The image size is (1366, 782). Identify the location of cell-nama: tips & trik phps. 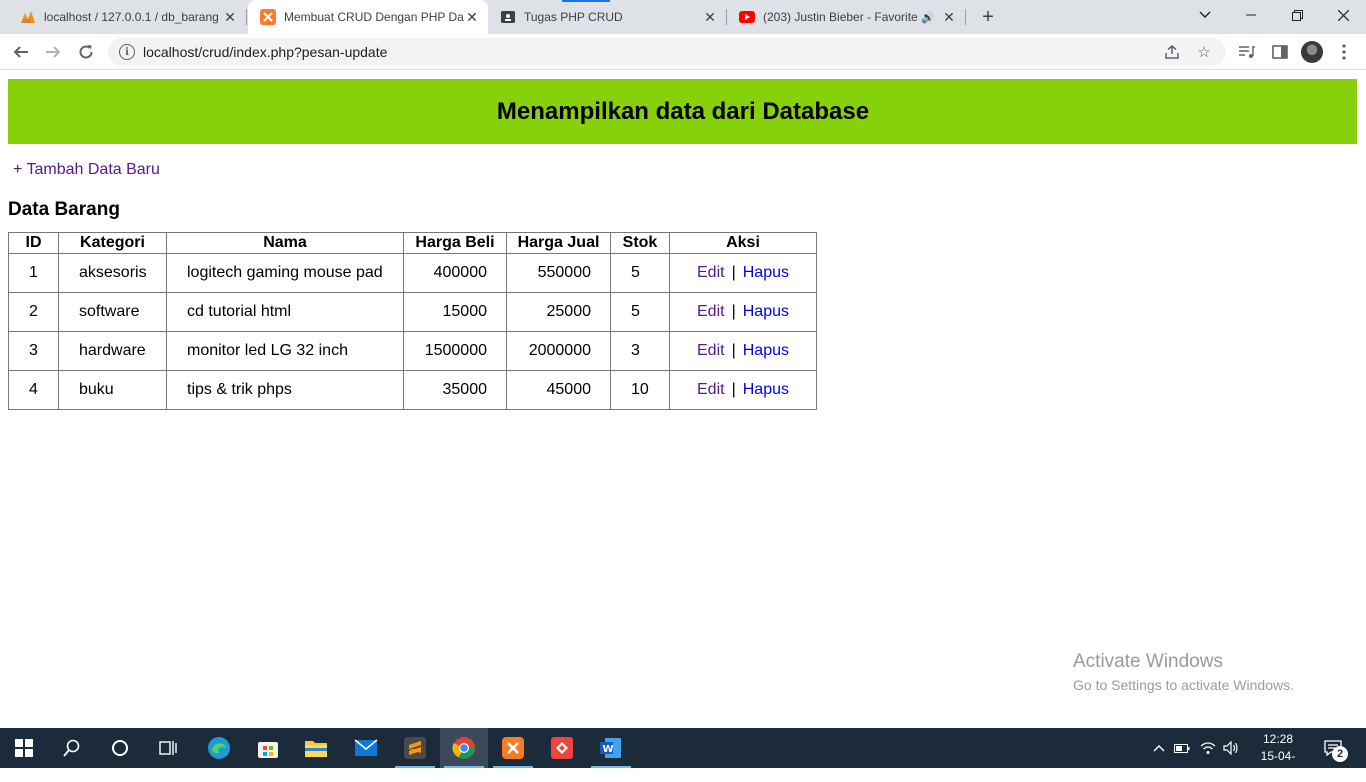
(285, 390).